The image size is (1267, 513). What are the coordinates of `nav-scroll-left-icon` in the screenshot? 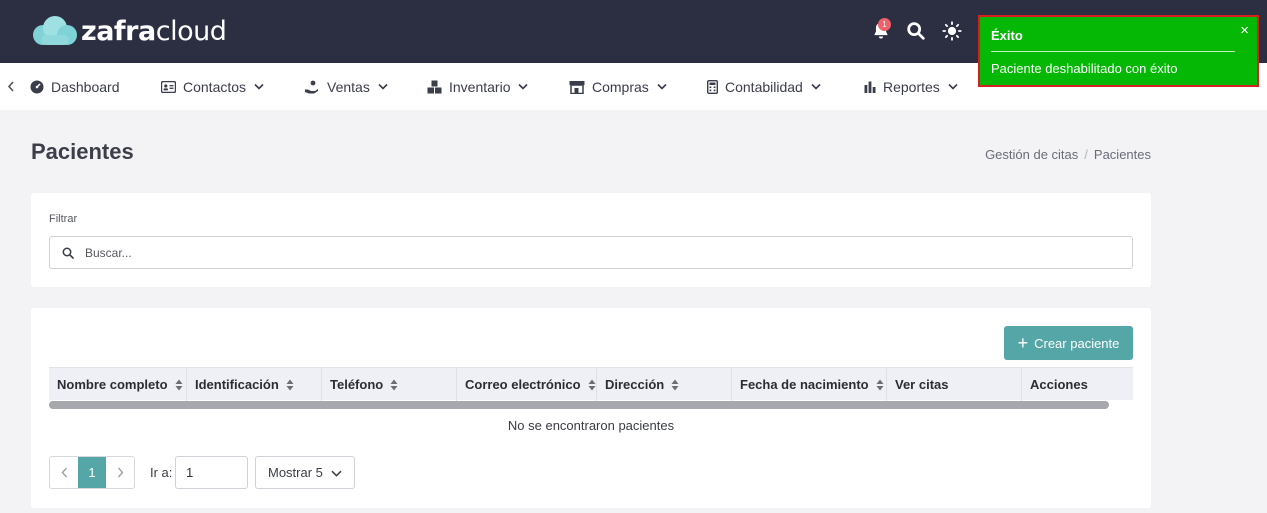 It's located at (11, 86).